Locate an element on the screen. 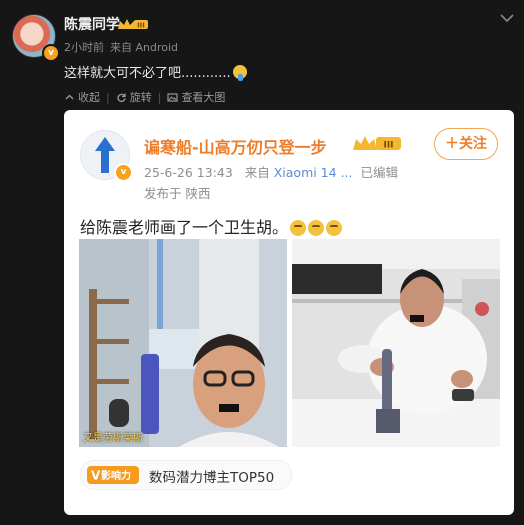  image-actions-bar: 收起 | 旋转 | 查看大图 is located at coordinates (144, 97).